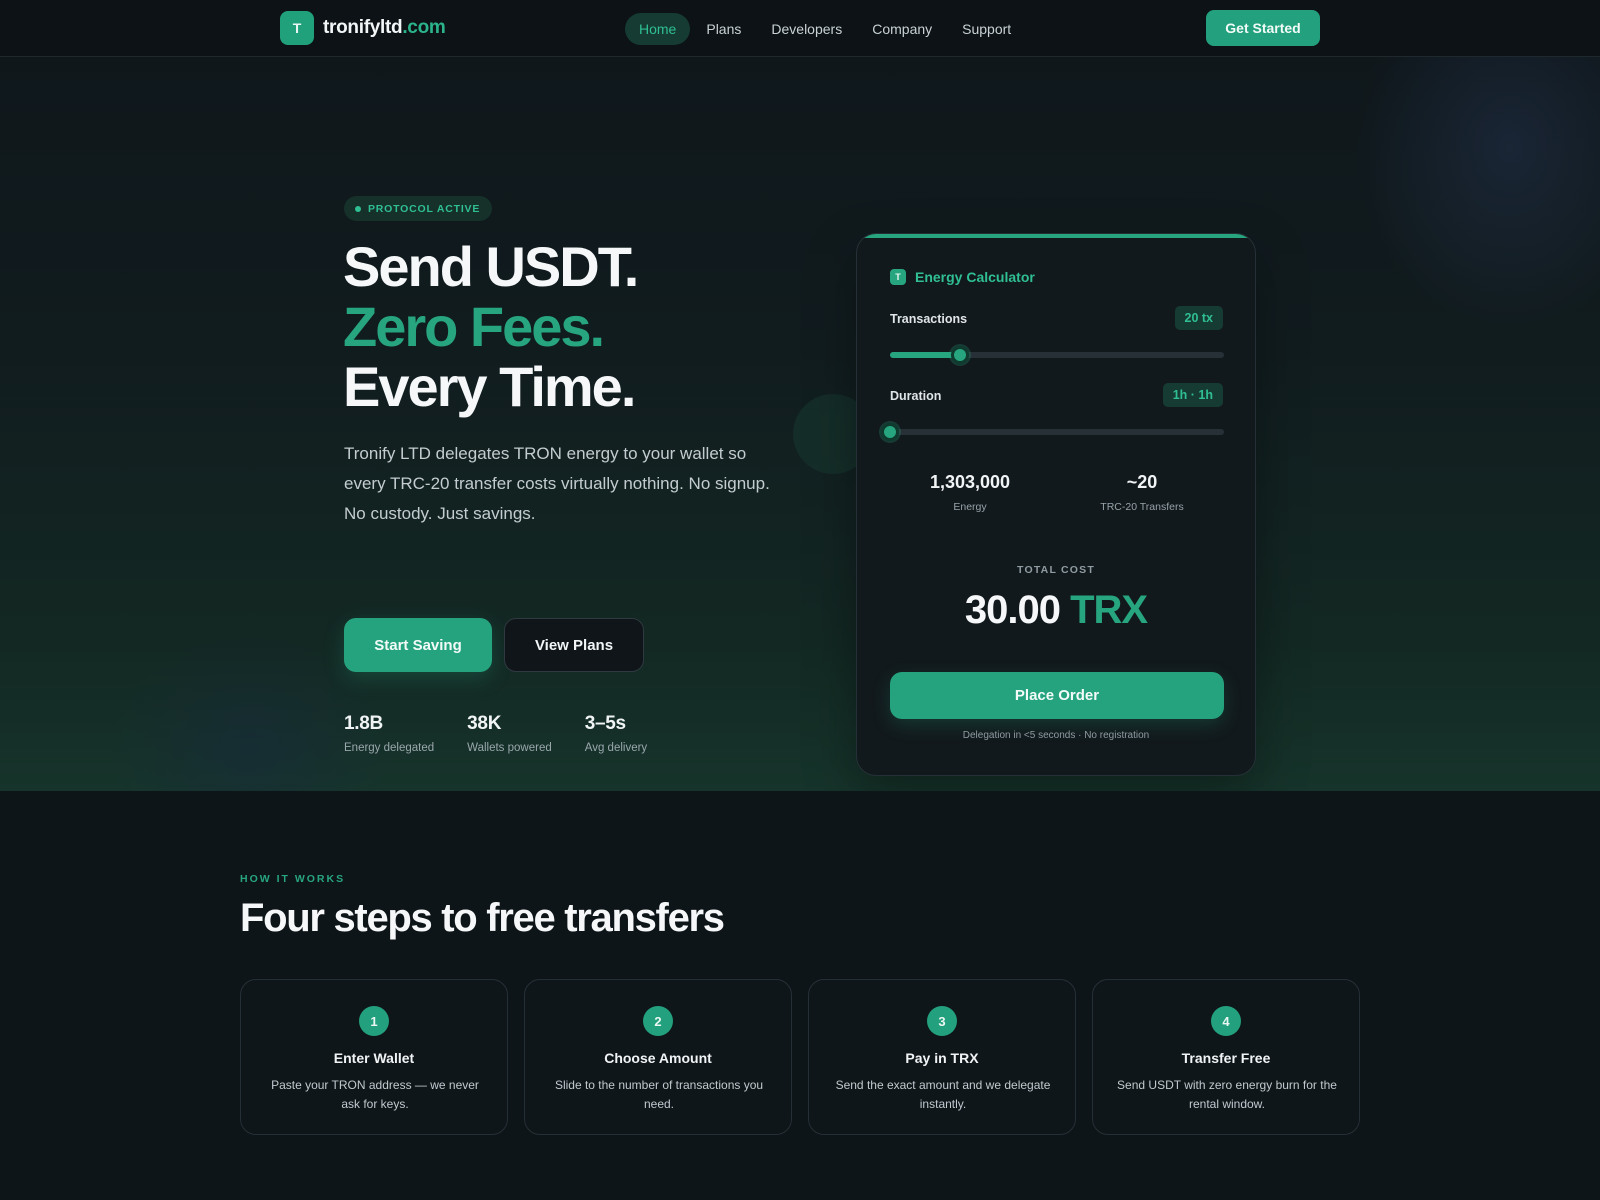 The image size is (1600, 1200). What do you see at coordinates (1109, 610) in the screenshot?
I see `total-unit: TRX` at bounding box center [1109, 610].